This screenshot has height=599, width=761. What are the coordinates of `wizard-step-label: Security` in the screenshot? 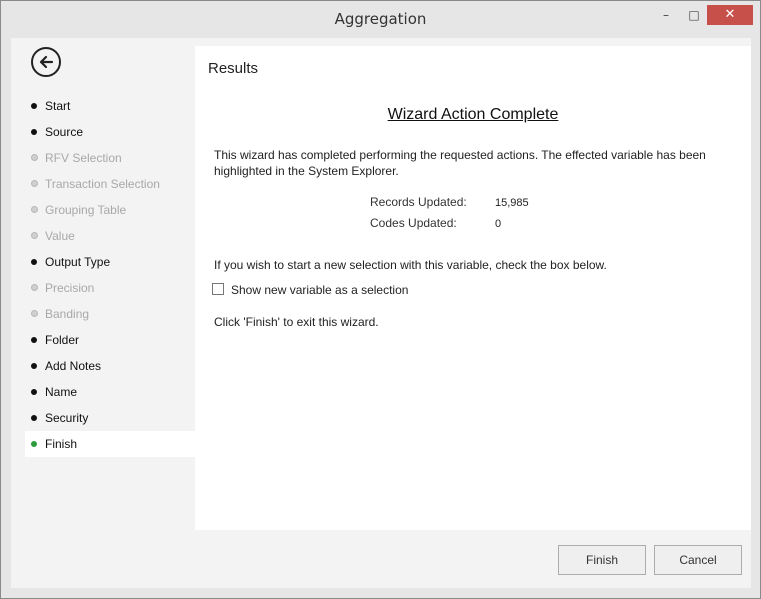 It's located at (67, 418).